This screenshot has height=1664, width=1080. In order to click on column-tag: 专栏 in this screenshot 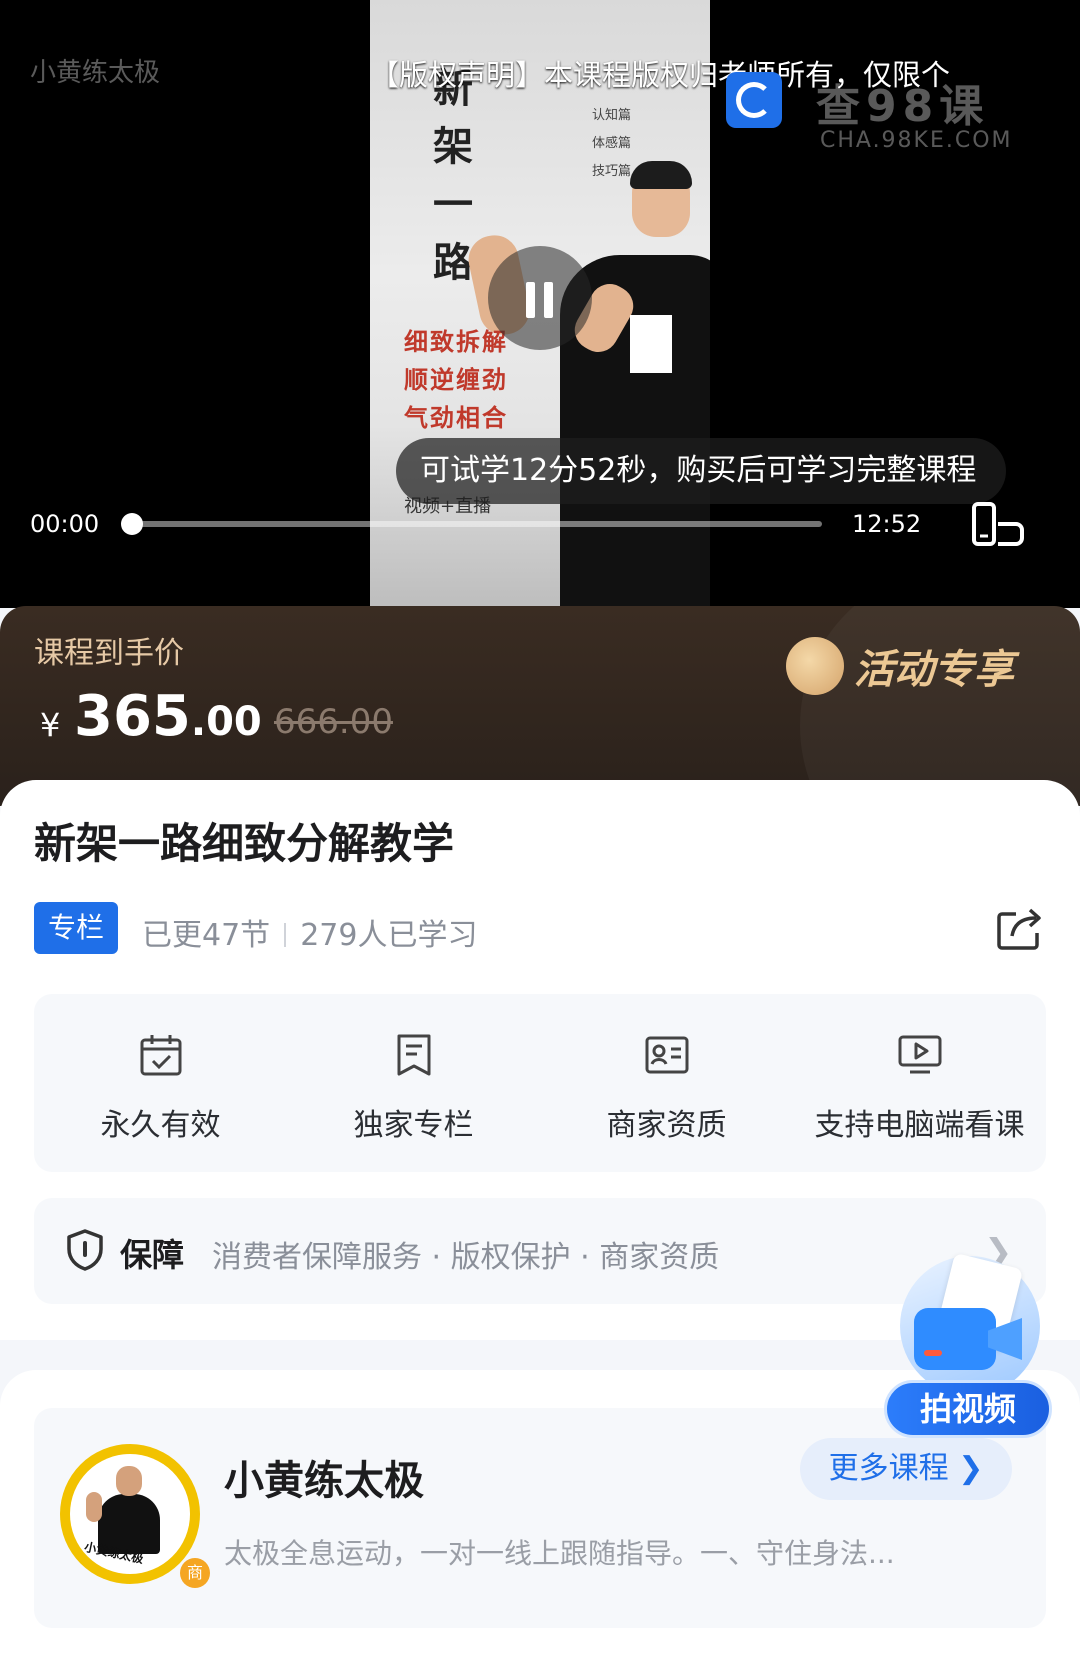, I will do `click(76, 928)`.